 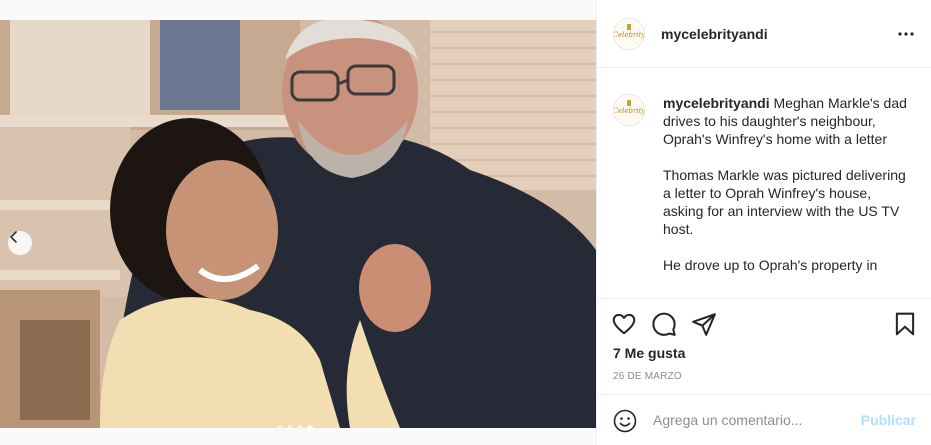 What do you see at coordinates (753, 420) in the screenshot?
I see `comment-input` at bounding box center [753, 420].